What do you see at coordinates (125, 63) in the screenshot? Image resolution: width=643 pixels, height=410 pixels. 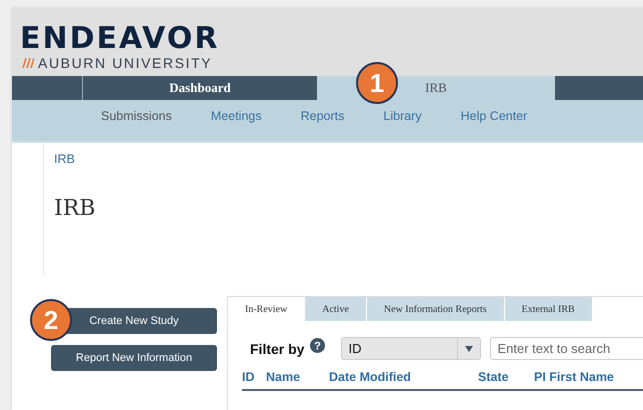 I see `logo-subtitle: AUBURN UNIVERSITY` at bounding box center [125, 63].